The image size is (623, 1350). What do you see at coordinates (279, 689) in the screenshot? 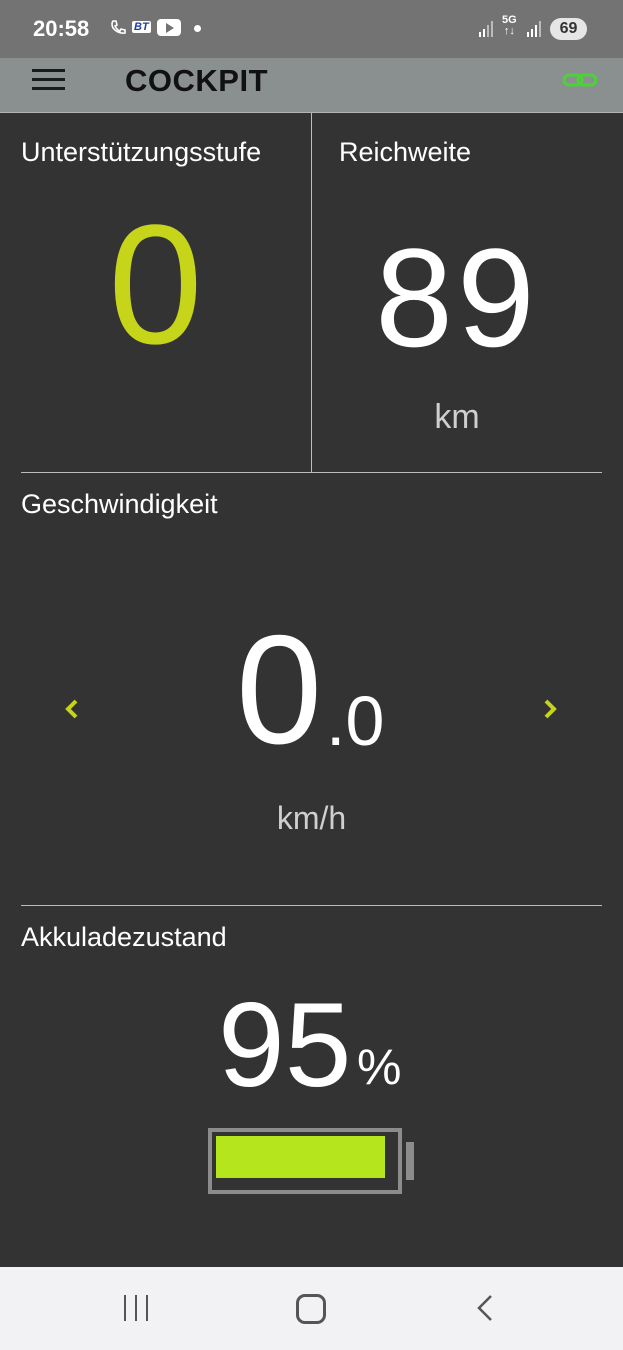
I see `speed-value-integer: 0` at bounding box center [279, 689].